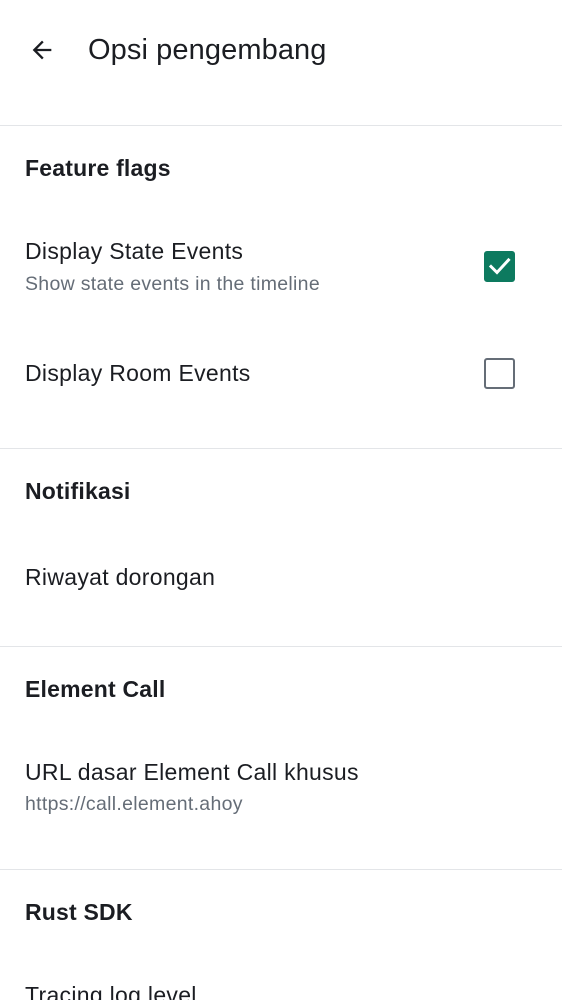 This screenshot has width=562, height=1000. What do you see at coordinates (78, 491) in the screenshot?
I see `section-header-notifications: Notifikasi` at bounding box center [78, 491].